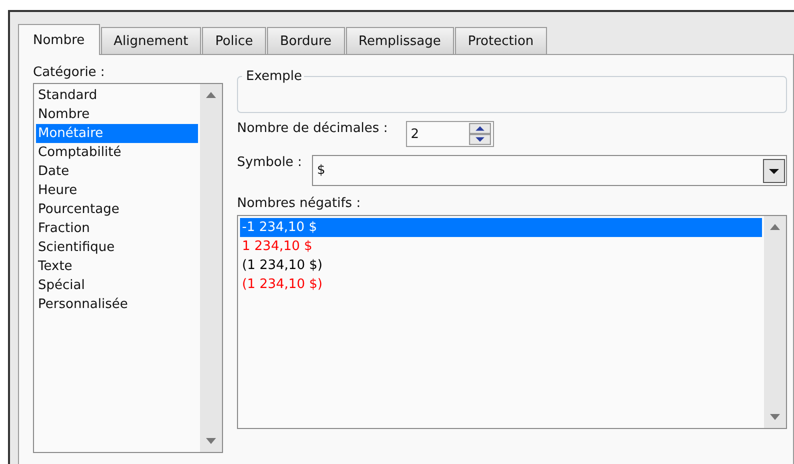 The width and height of the screenshot is (794, 464). What do you see at coordinates (117, 114) in the screenshot?
I see `list-item: Nombre` at bounding box center [117, 114].